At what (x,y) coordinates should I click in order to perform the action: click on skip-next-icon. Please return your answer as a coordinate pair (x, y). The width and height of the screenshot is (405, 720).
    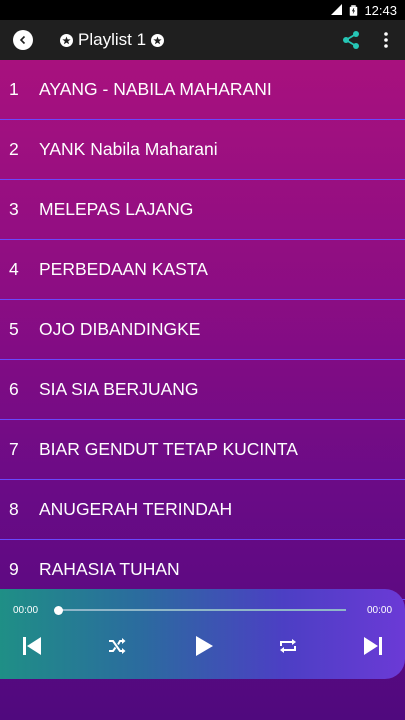
    Looking at the image, I should click on (373, 646).